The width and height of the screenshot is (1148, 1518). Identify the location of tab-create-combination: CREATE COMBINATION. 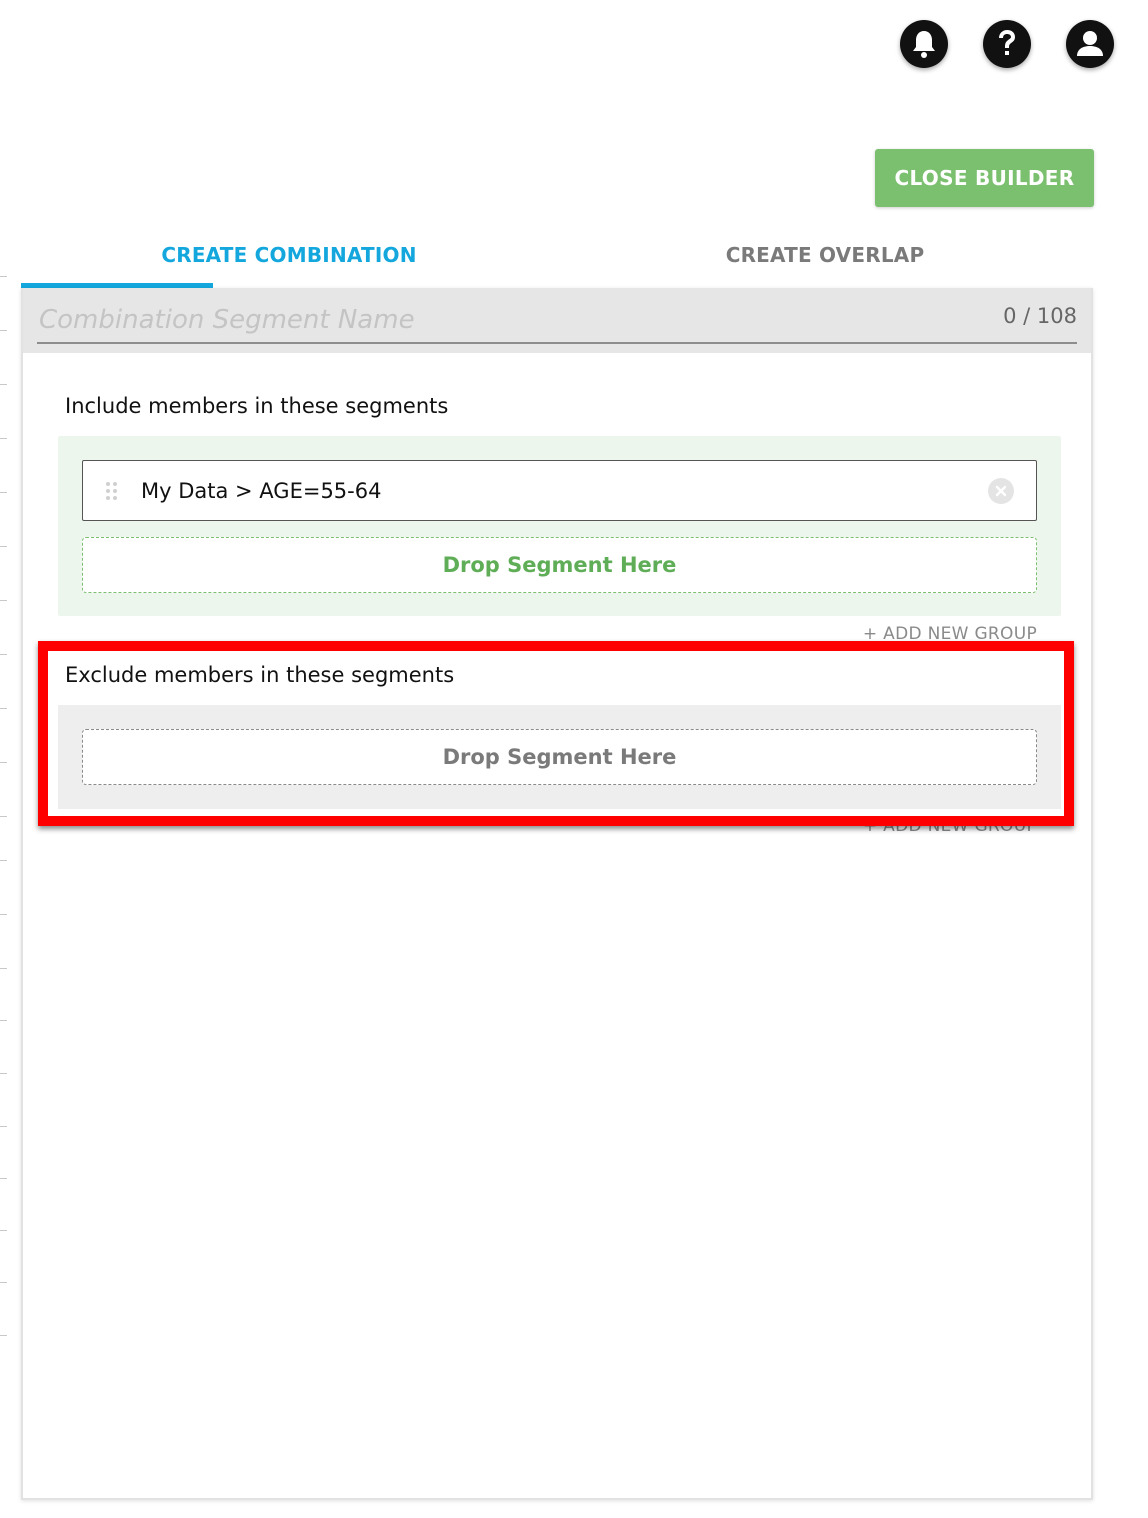
(289, 255).